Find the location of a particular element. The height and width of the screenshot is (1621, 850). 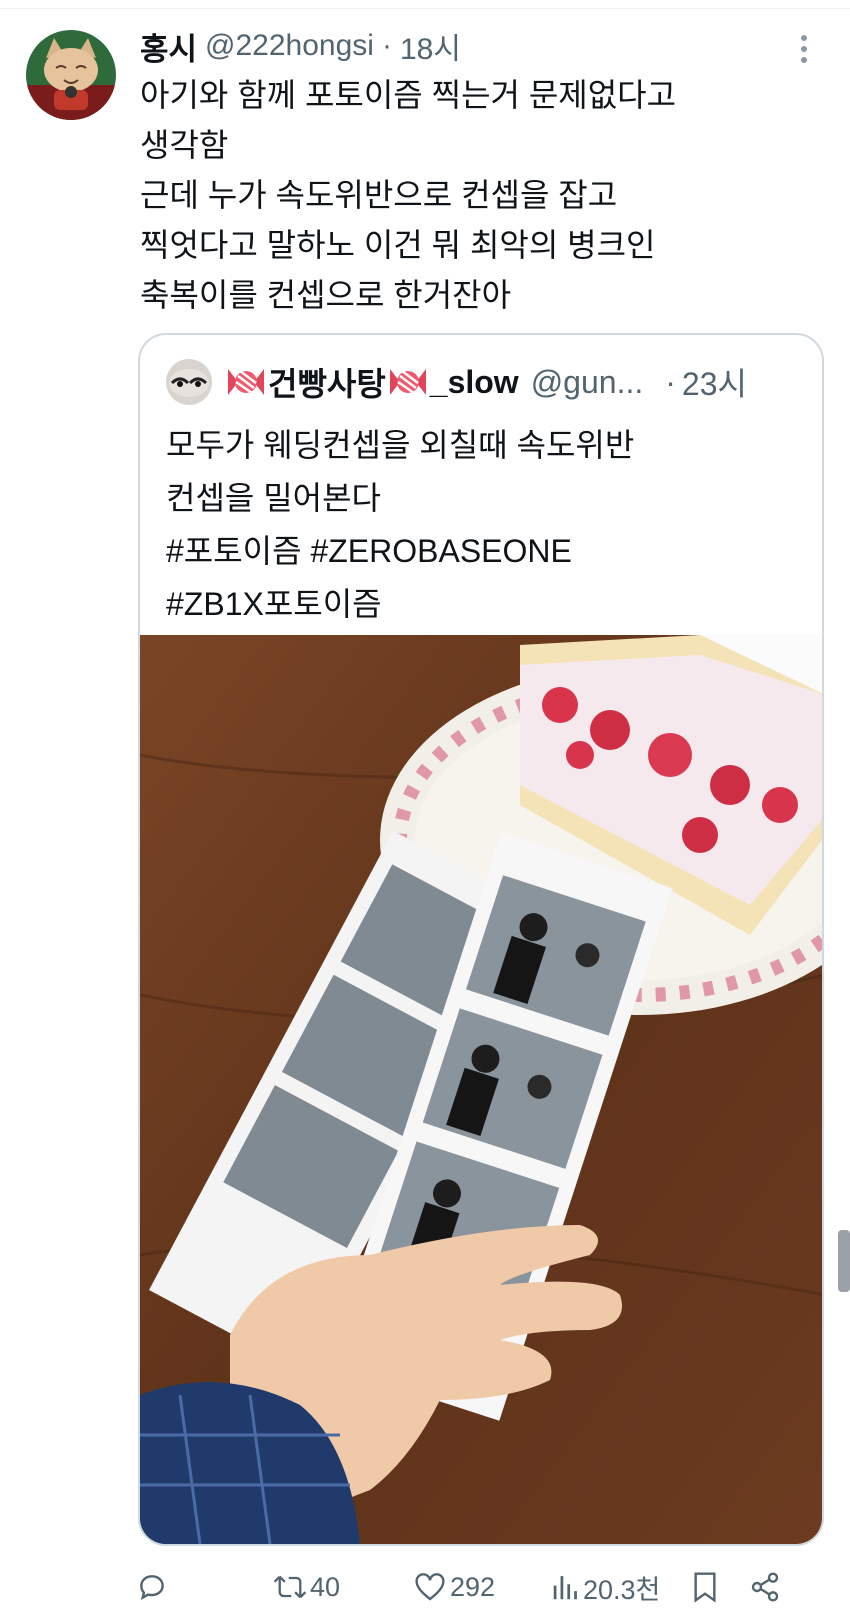

reply-icon is located at coordinates (152, 1588).